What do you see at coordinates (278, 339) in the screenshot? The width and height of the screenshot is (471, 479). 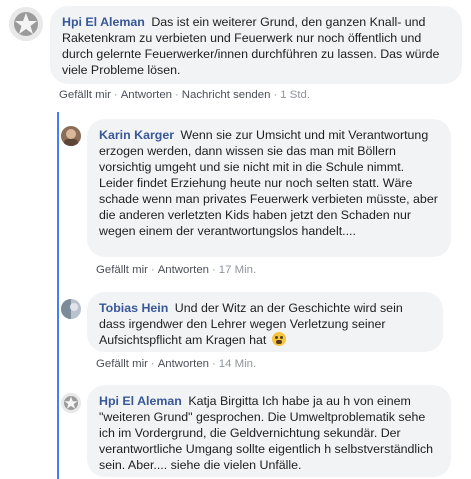 I see `scream-emoji-icon` at bounding box center [278, 339].